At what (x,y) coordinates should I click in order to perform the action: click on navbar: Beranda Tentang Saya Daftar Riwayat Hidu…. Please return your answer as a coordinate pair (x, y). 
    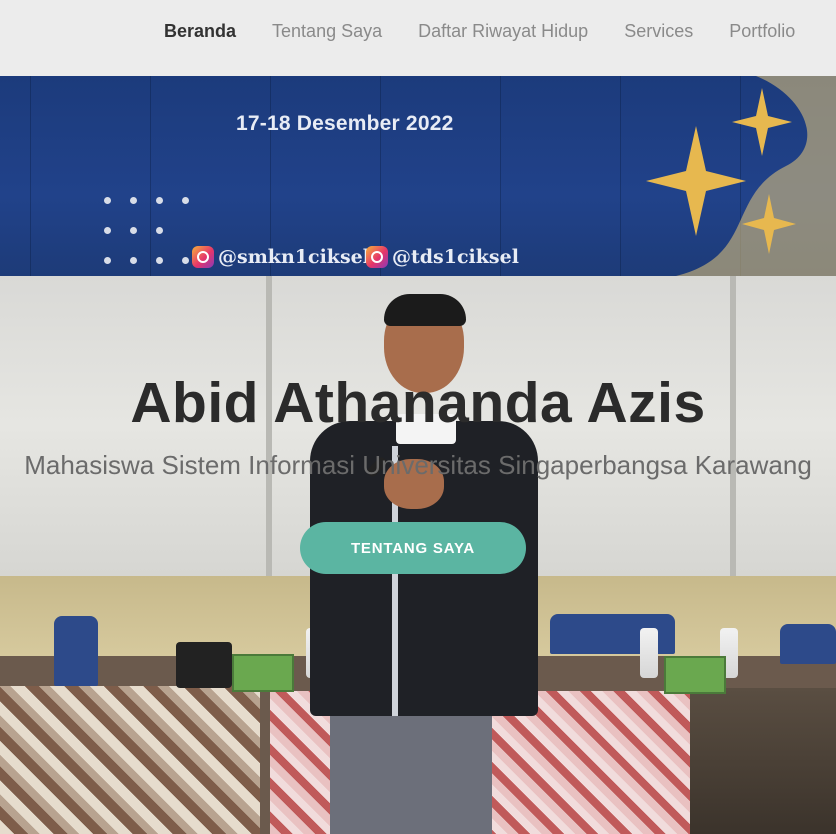
    Looking at the image, I should click on (418, 38).